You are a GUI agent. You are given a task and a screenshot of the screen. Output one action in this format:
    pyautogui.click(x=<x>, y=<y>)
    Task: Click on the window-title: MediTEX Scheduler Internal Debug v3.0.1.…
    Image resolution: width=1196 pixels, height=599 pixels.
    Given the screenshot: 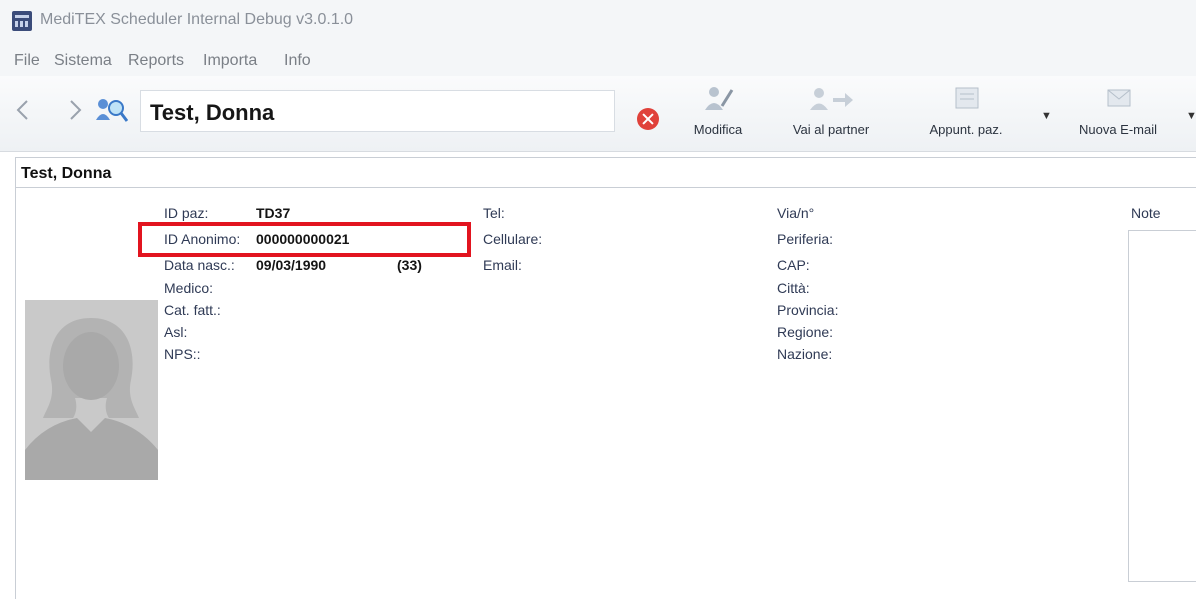 What is the action you would take?
    pyautogui.click(x=197, y=19)
    